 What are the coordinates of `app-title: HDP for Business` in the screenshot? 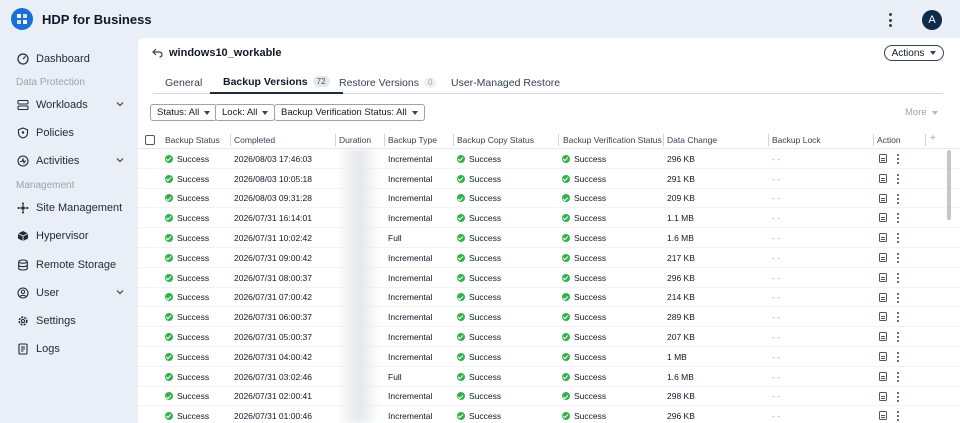 It's located at (97, 19).